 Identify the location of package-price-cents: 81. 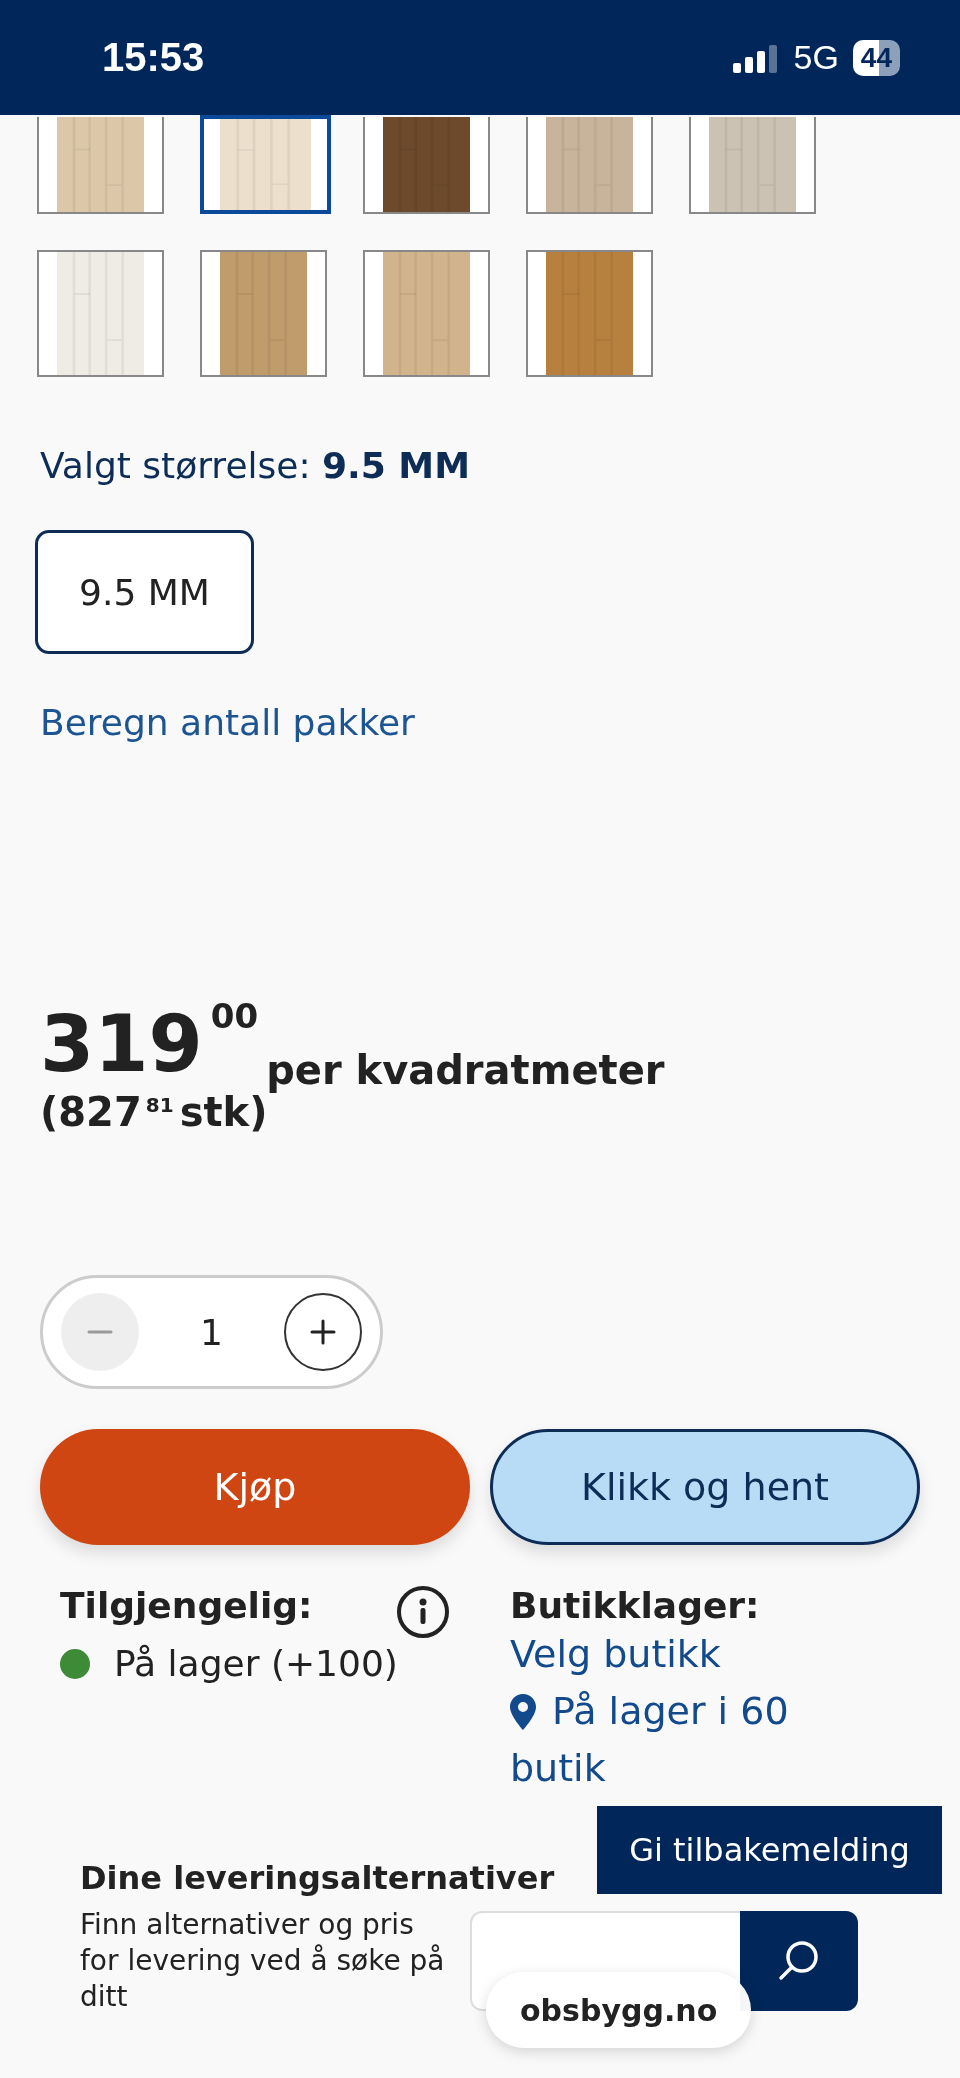
(159, 1105).